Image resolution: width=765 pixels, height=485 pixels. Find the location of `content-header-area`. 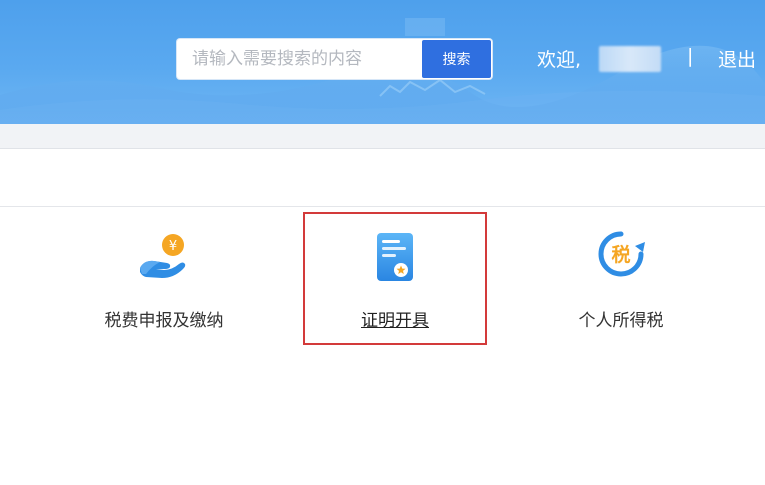

content-header-area is located at coordinates (382, 178).